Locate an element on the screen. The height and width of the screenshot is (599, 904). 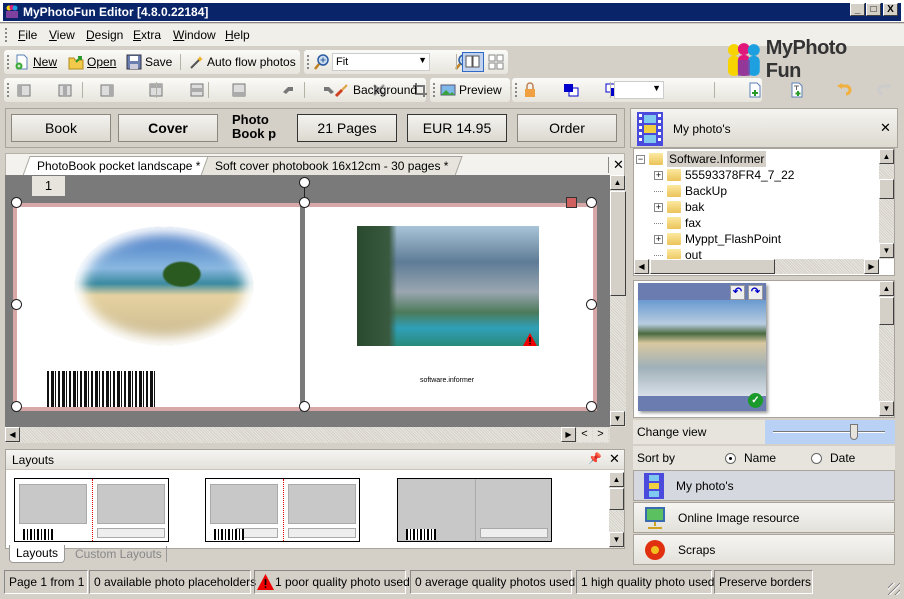
bring-forward-icon is located at coordinates (288, 90).